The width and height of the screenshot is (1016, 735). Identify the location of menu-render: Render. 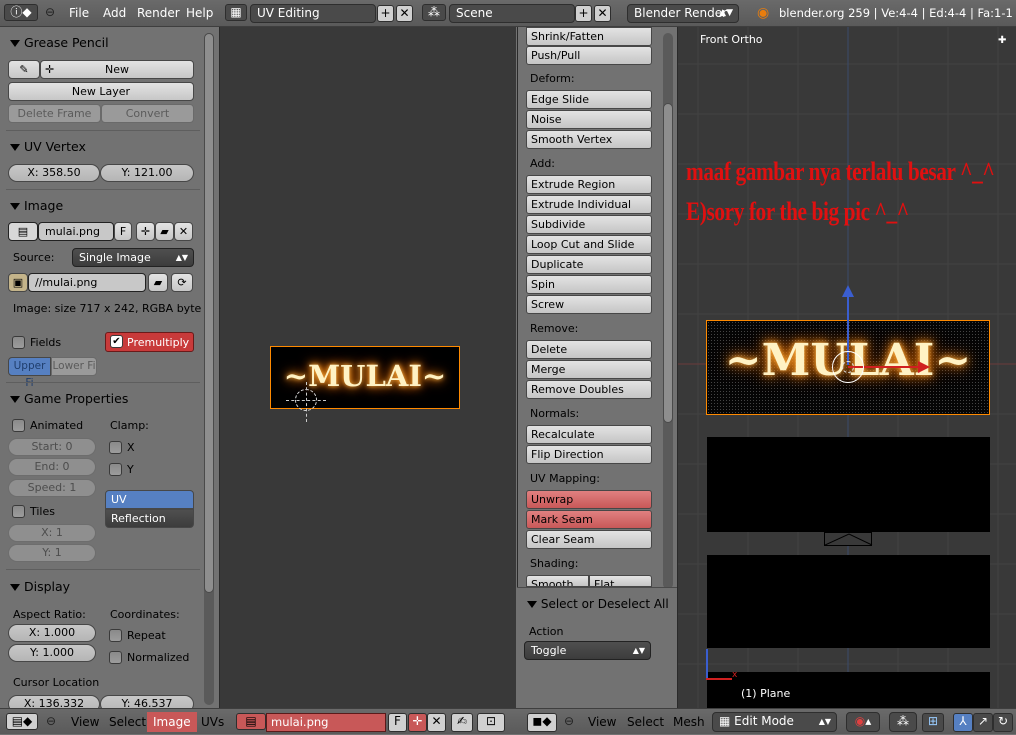
(158, 13).